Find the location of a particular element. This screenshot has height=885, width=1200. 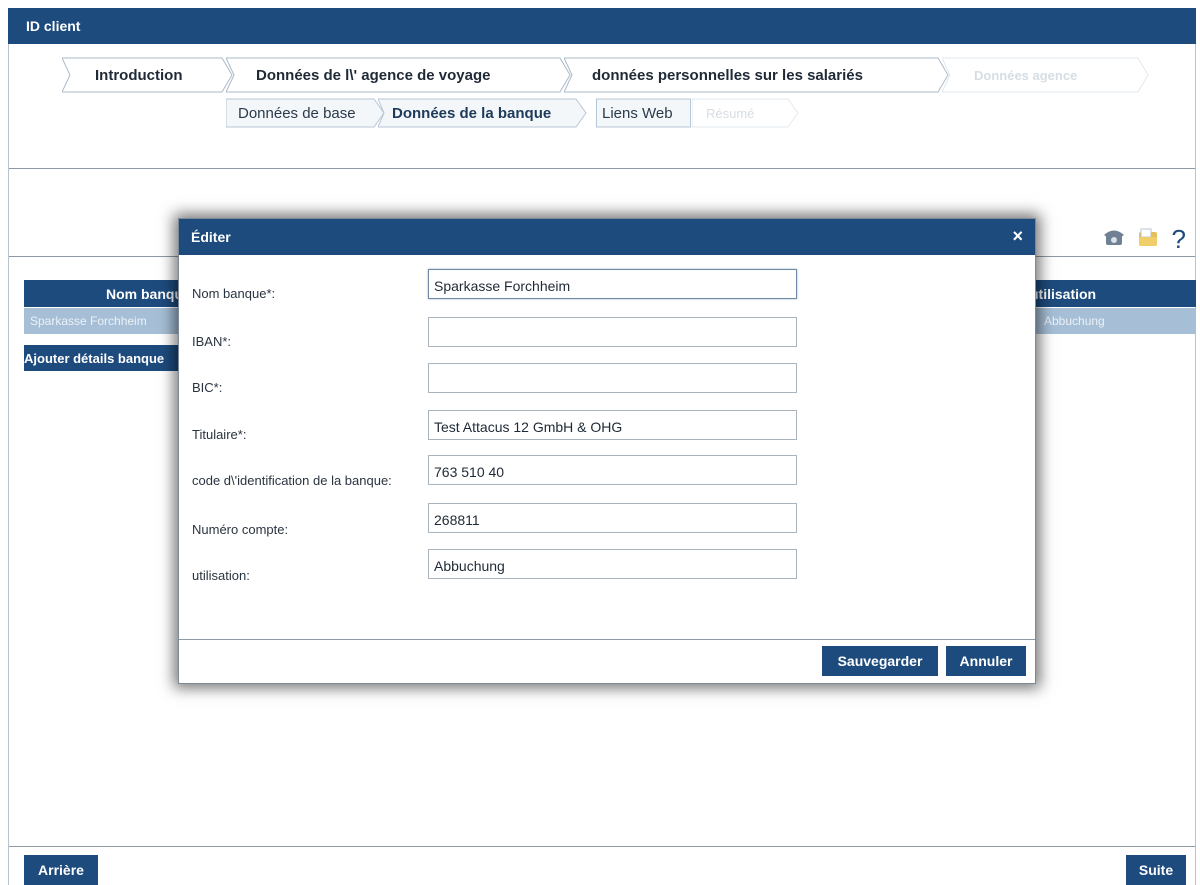

next-button-label: Suite is located at coordinates (1156, 870).